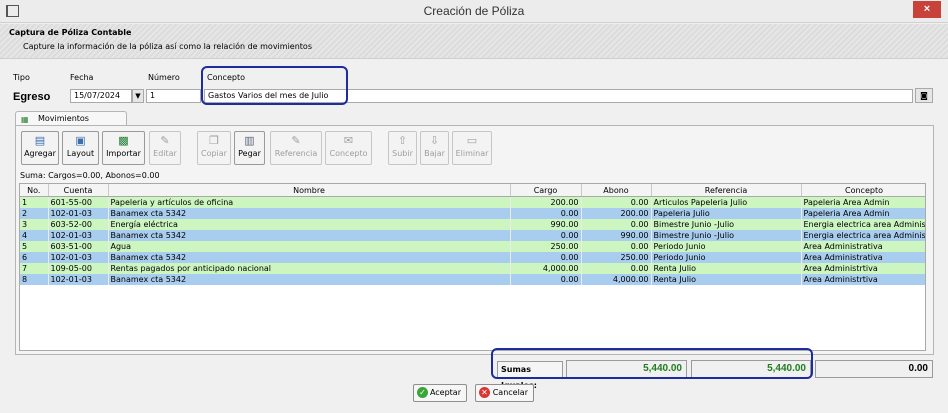  Describe the element at coordinates (616, 190) in the screenshot. I see `column-header: Abono` at that location.